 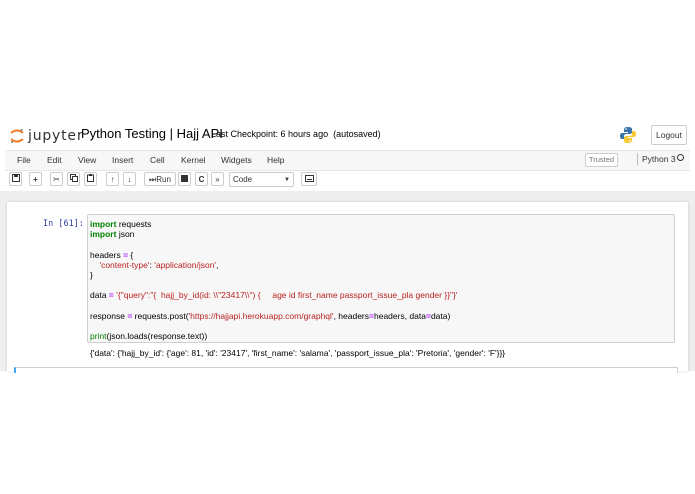 What do you see at coordinates (193, 160) in the screenshot?
I see `menu-kernel: Kernel` at bounding box center [193, 160].